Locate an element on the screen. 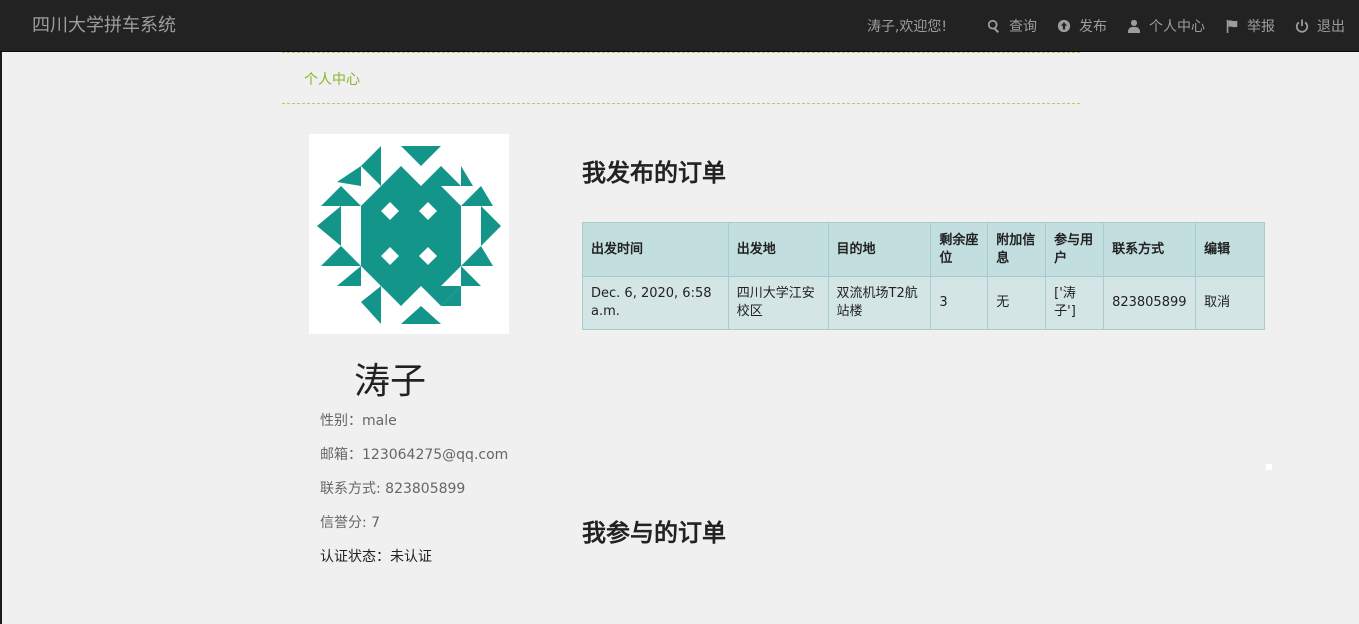 The width and height of the screenshot is (1359, 624). nav-profile-label: 个人中心 is located at coordinates (1177, 26).